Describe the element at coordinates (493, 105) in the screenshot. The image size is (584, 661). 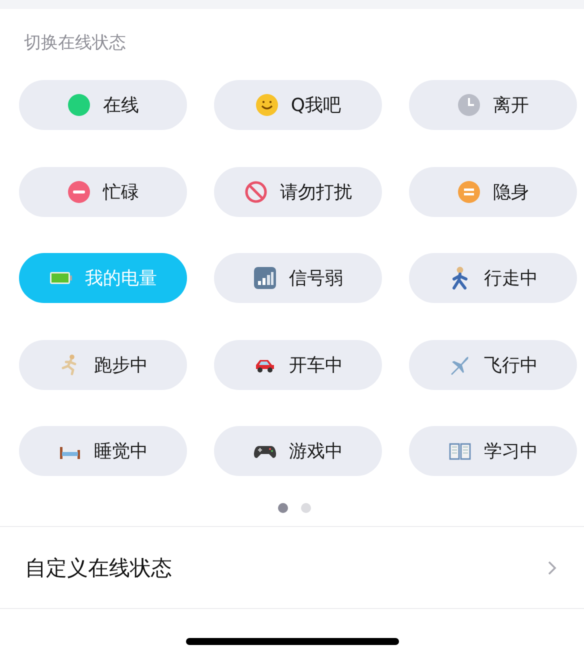
I see `status-button: 离开` at that location.